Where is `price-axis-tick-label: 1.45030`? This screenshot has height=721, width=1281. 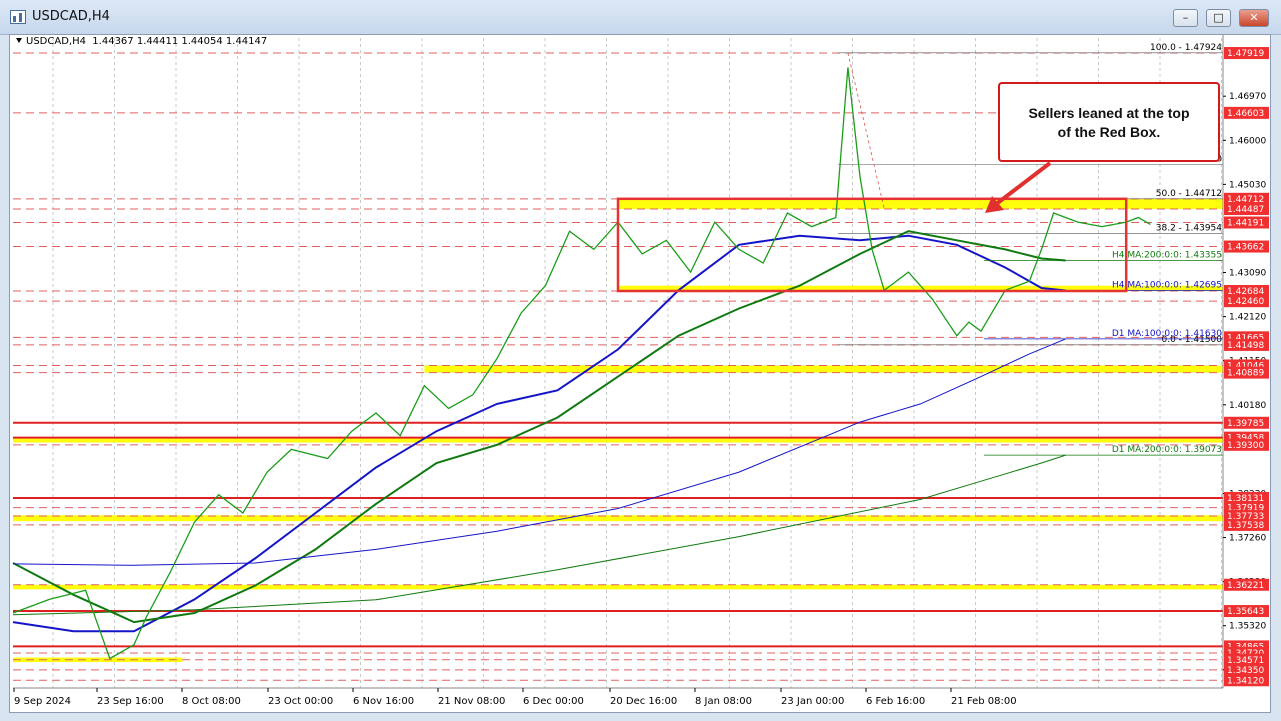 price-axis-tick-label: 1.45030 is located at coordinates (1247, 185).